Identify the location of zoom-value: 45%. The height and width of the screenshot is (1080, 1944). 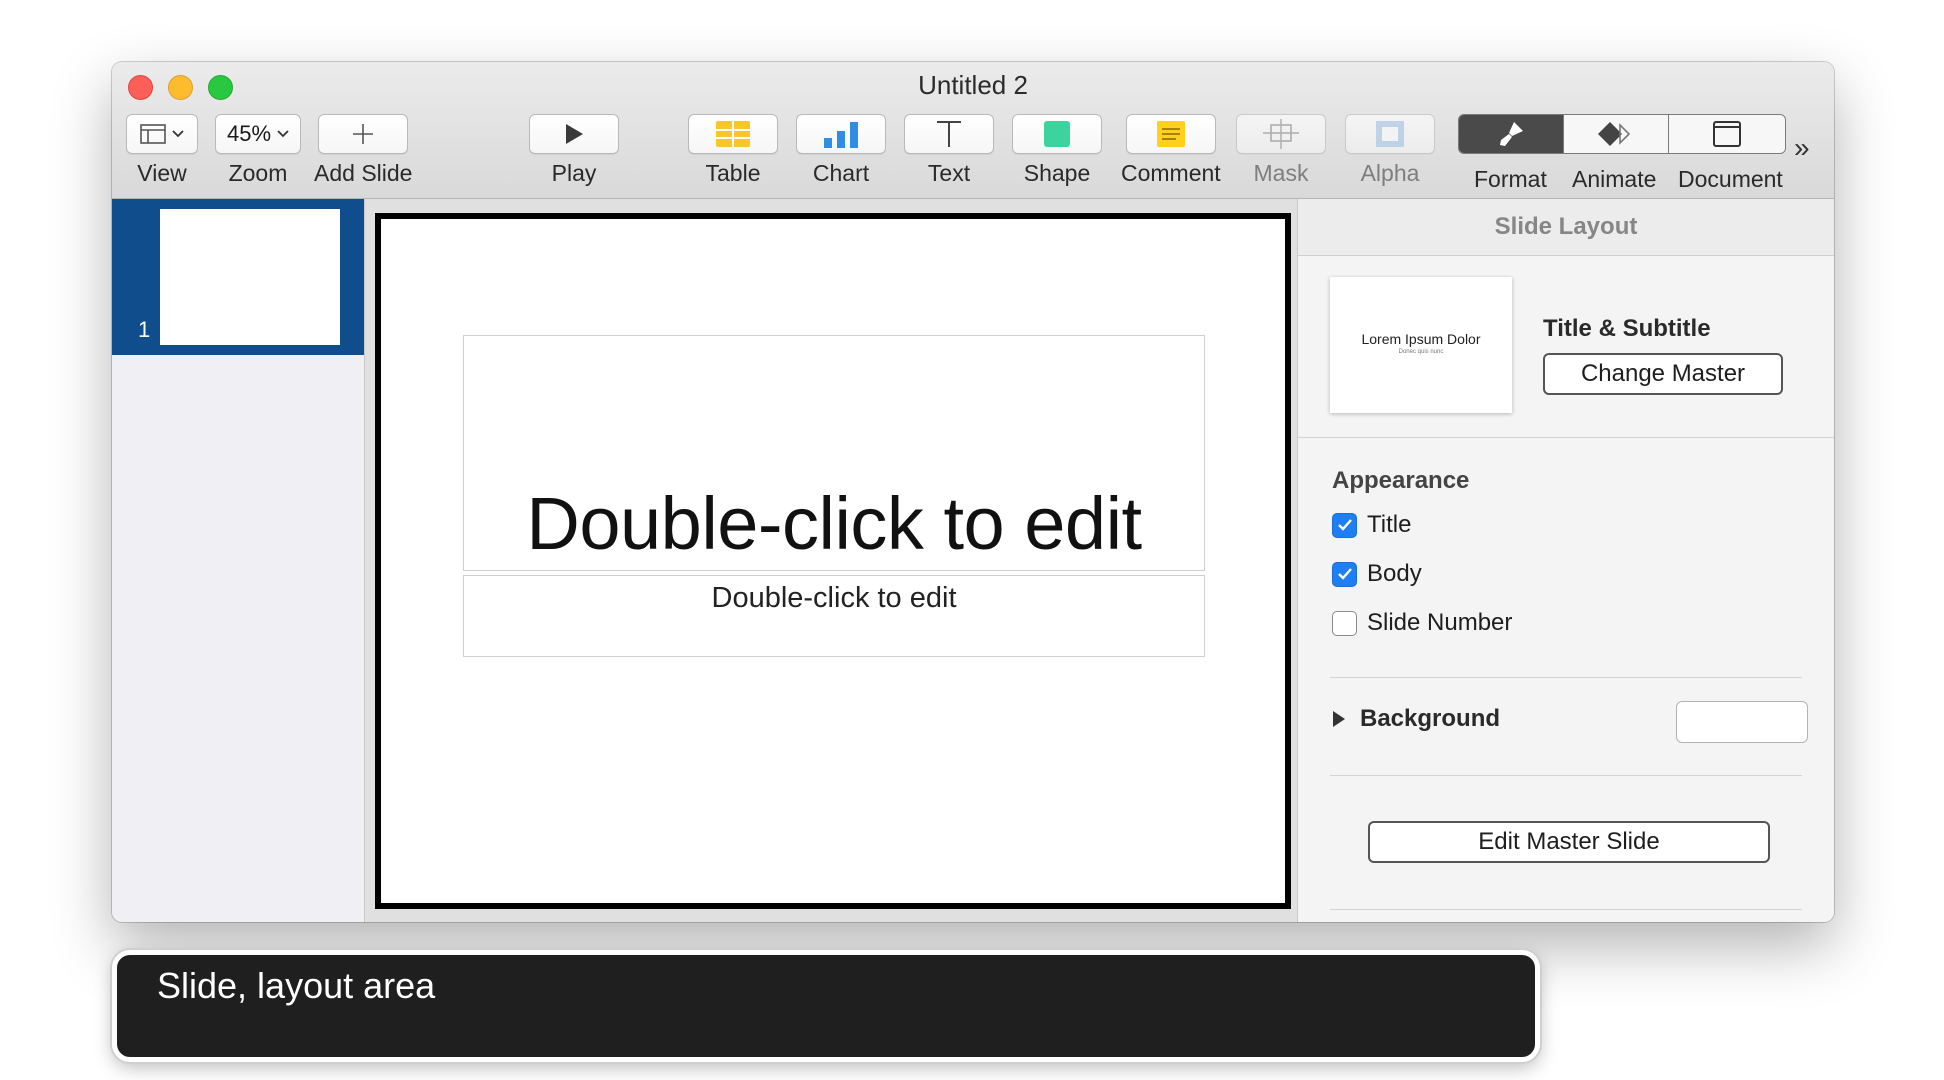
(249, 133).